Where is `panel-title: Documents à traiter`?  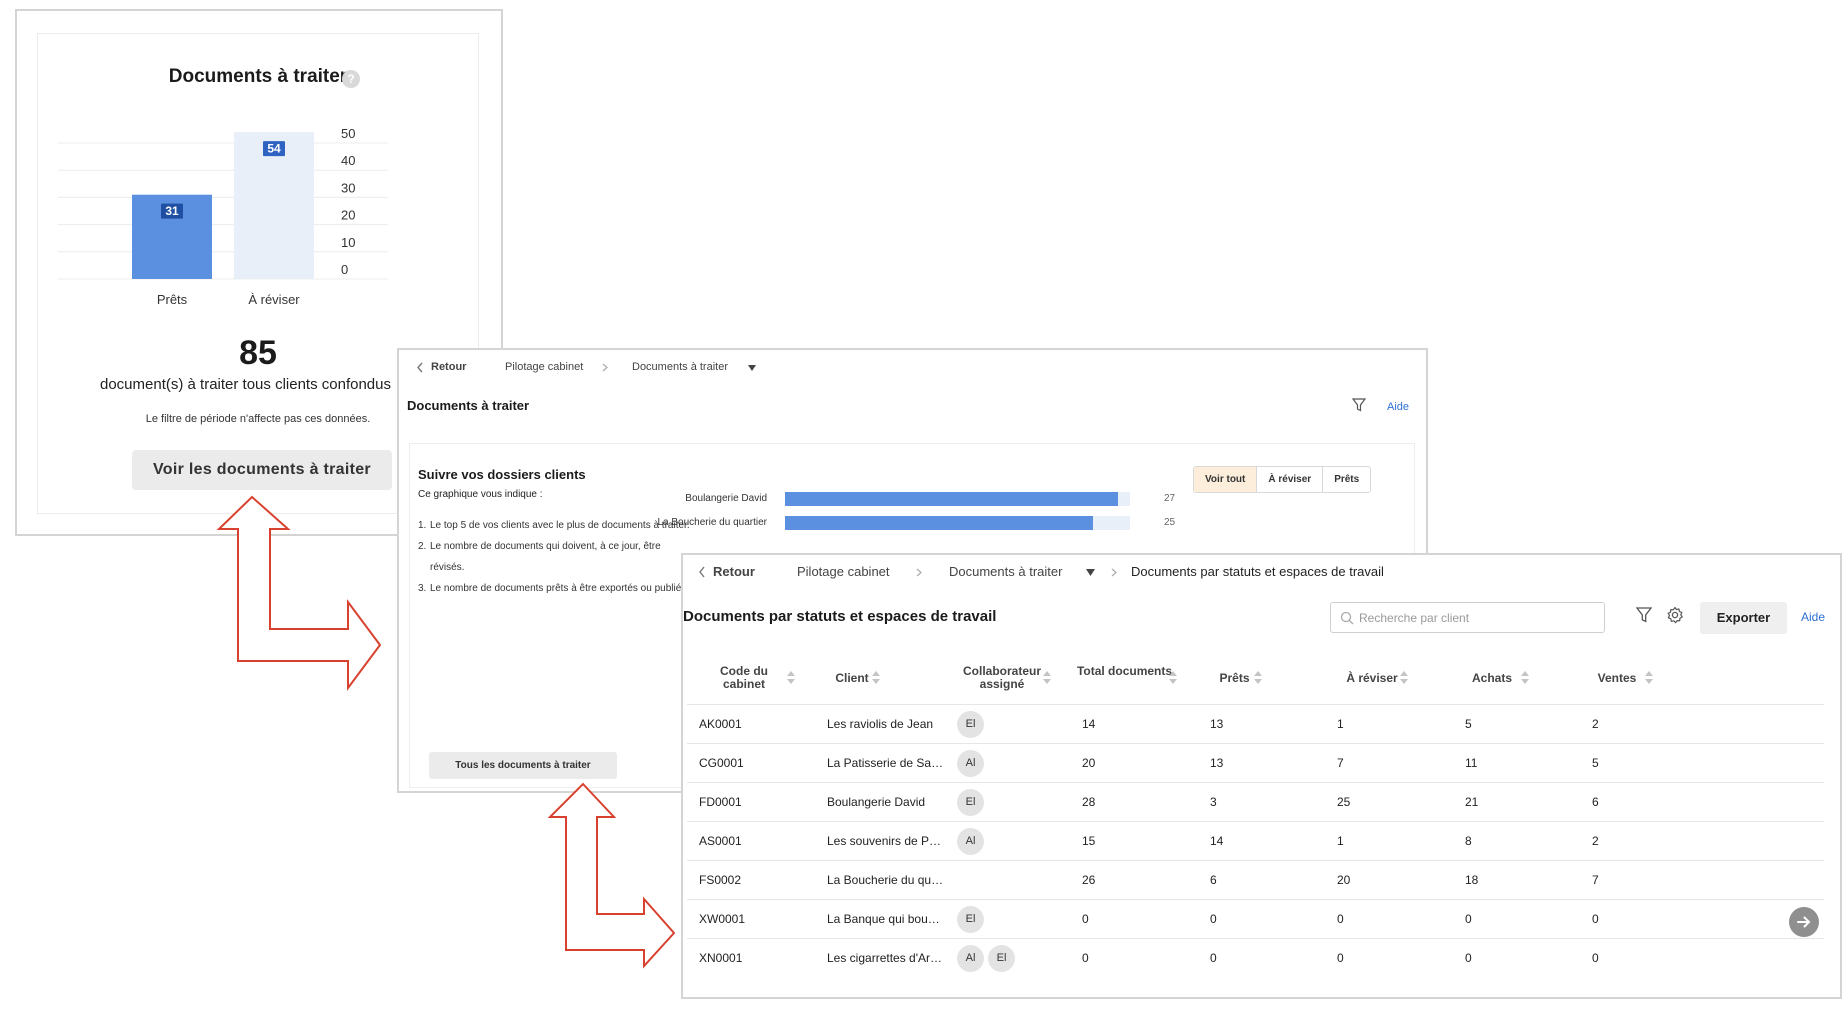
panel-title: Documents à traiter is located at coordinates (258, 76).